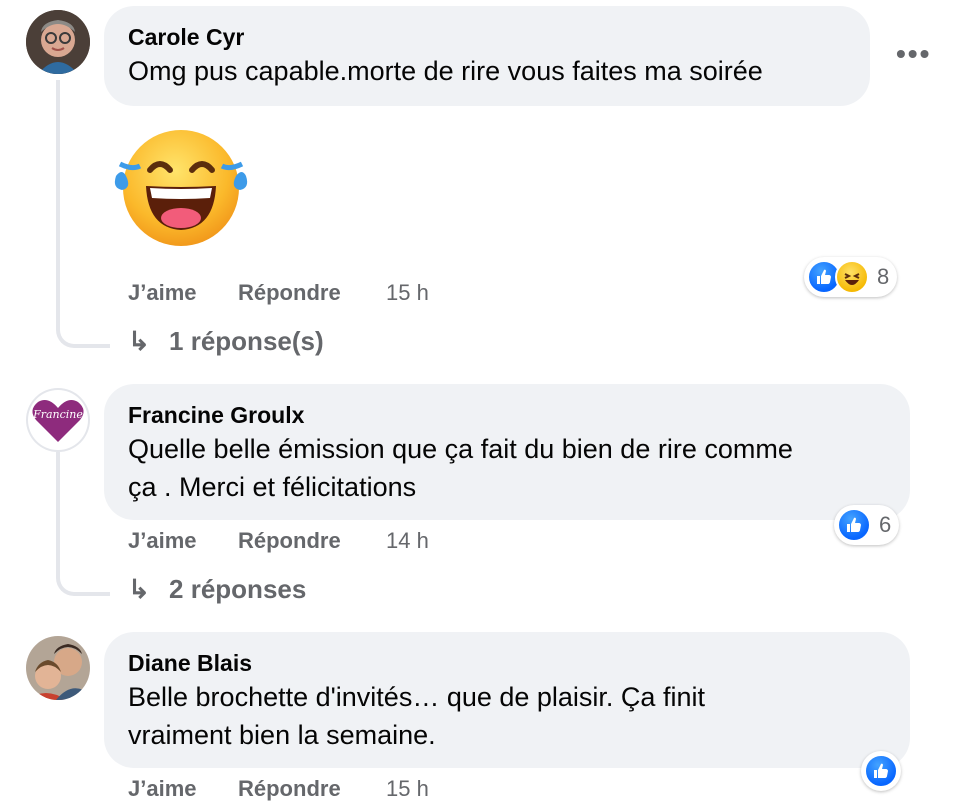  Describe the element at coordinates (238, 589) in the screenshot. I see `replies-label: 2 réponses` at that location.